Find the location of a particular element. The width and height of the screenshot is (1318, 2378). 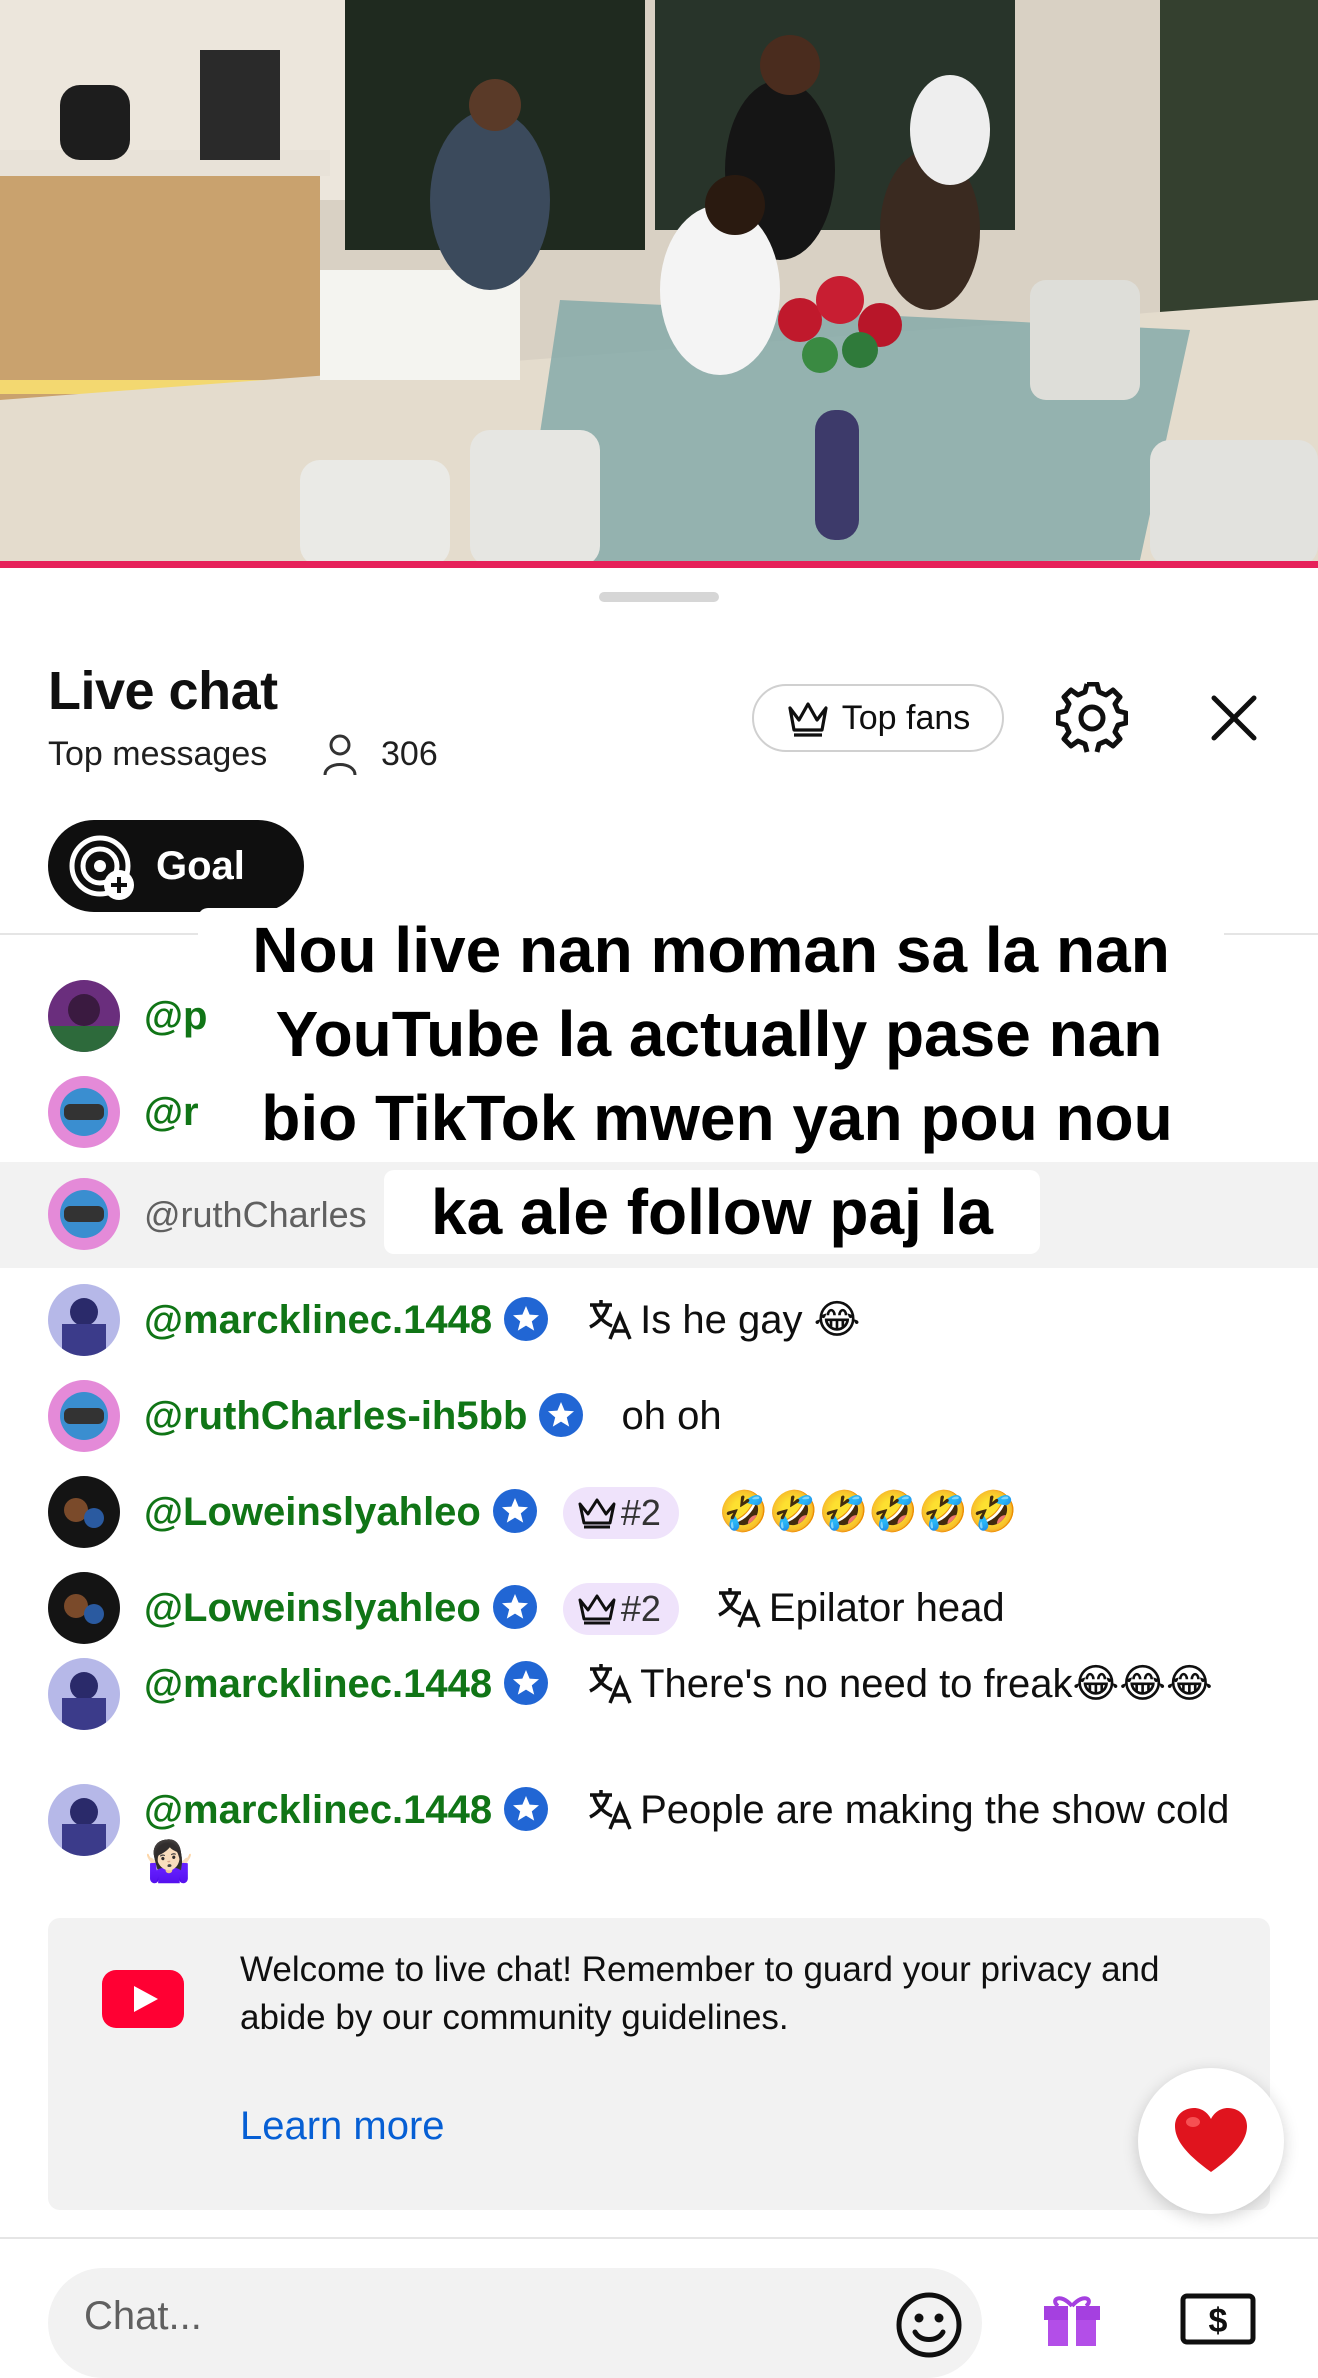

money-icon: $ is located at coordinates (1218, 2318).